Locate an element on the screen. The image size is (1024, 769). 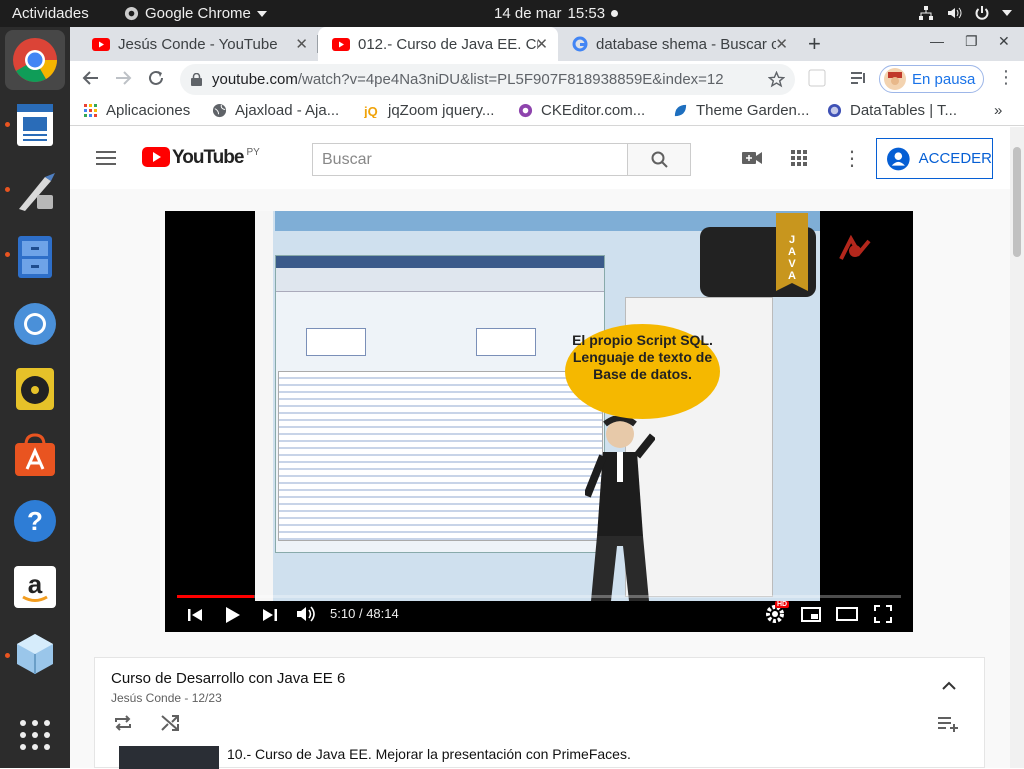
search-input: Buscar is located at coordinates (470, 159).